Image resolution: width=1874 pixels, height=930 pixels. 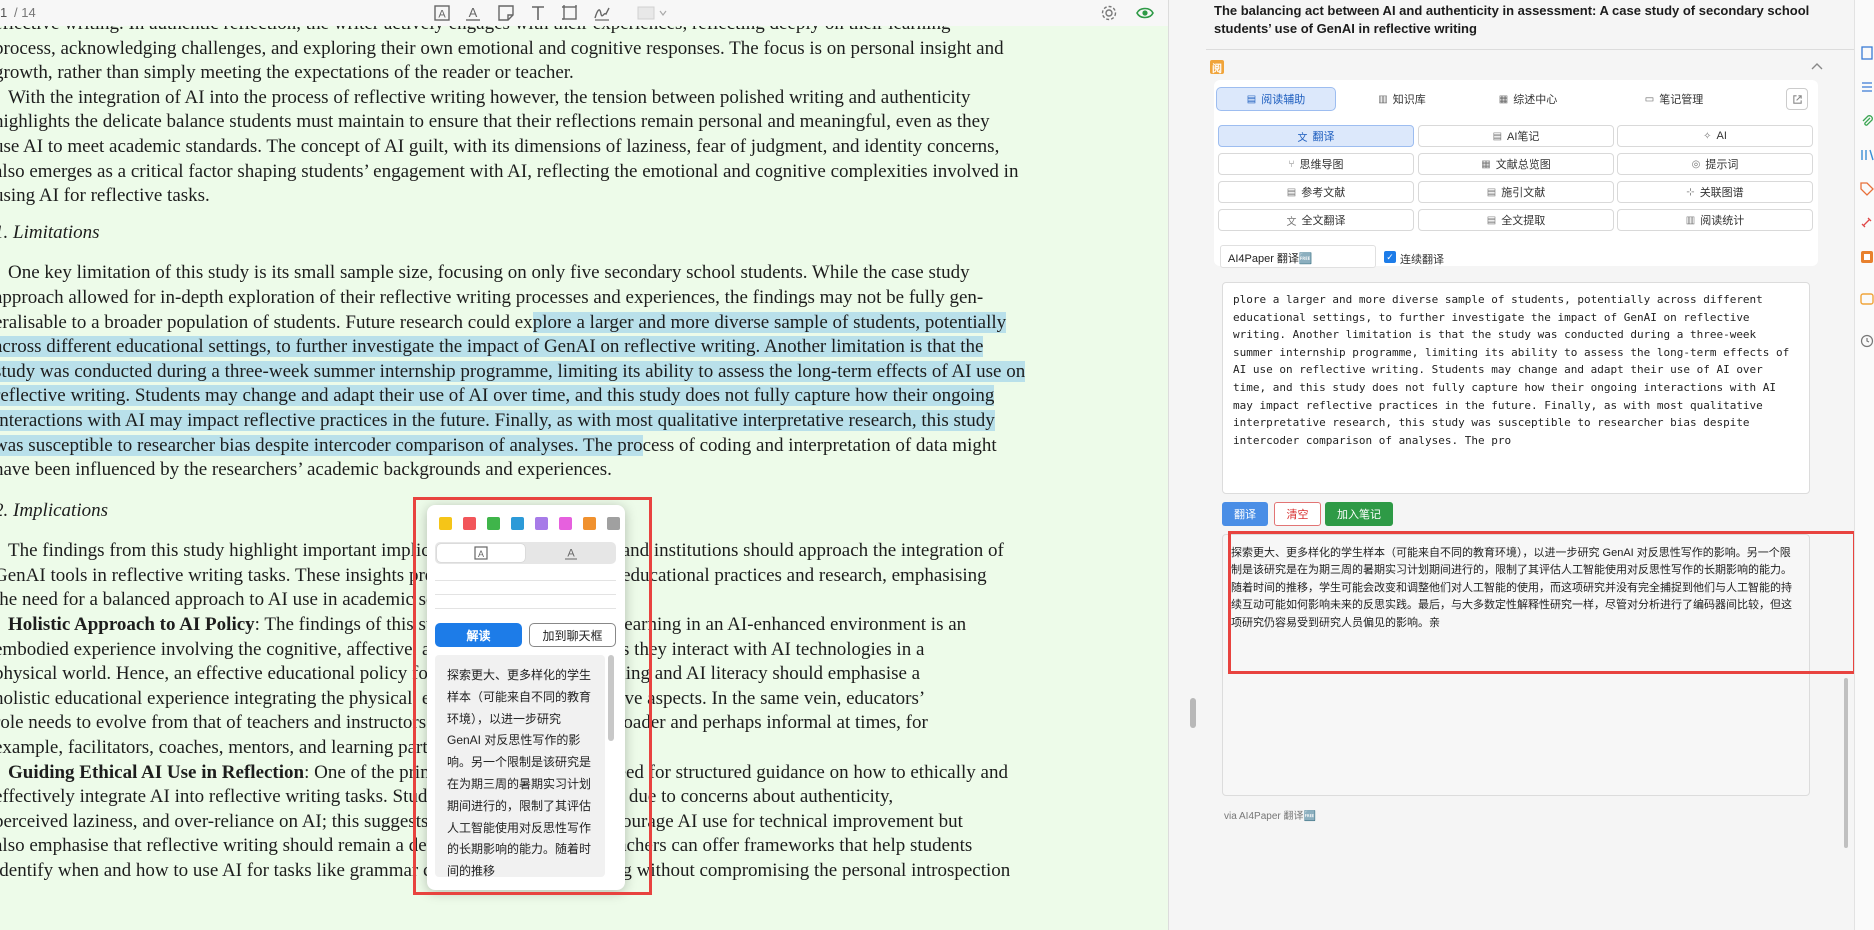 What do you see at coordinates (1302, 138) in the screenshot?
I see `translate-icon: 文` at bounding box center [1302, 138].